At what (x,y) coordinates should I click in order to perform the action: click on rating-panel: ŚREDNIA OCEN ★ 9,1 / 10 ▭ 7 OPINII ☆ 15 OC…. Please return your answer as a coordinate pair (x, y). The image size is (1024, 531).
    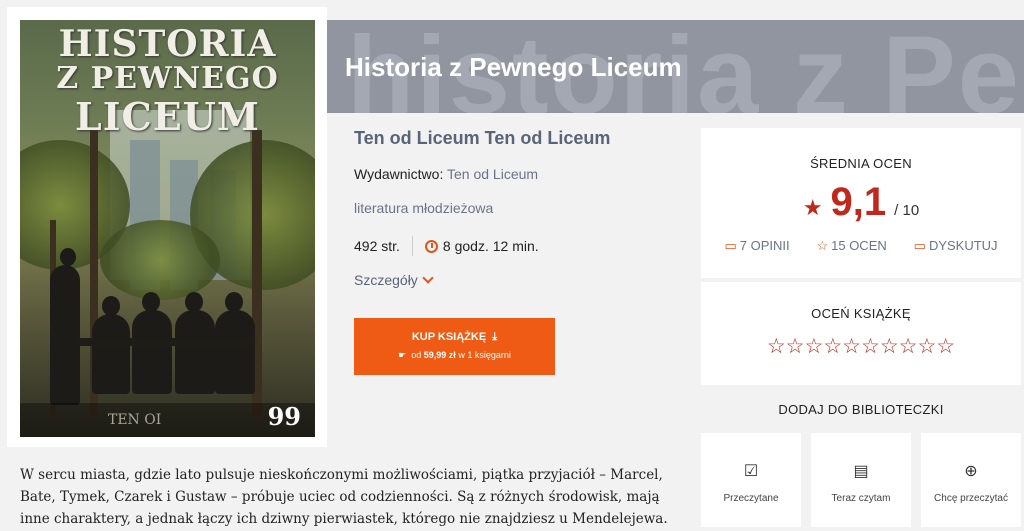
    Looking at the image, I should click on (861, 203).